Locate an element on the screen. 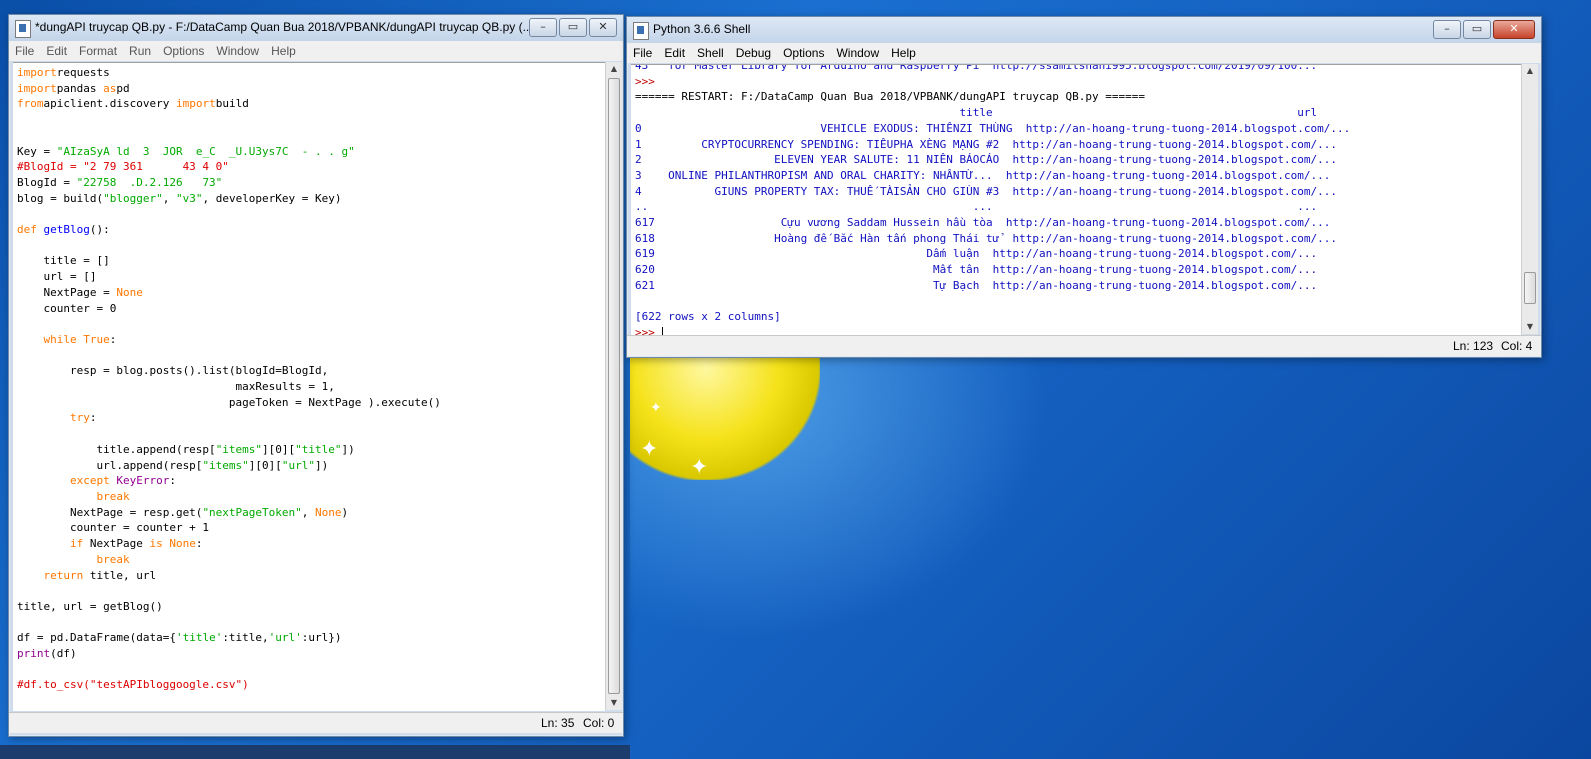 The height and width of the screenshot is (759, 1591). code-line: try: is located at coordinates (311, 418).